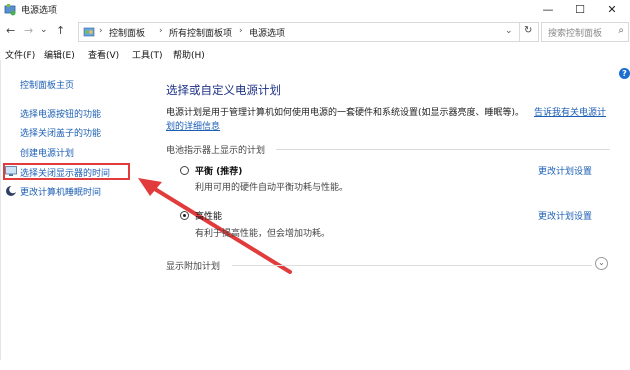  Describe the element at coordinates (193, 125) in the screenshot. I see `learn-more-link-cont: 划的详细信息` at that location.